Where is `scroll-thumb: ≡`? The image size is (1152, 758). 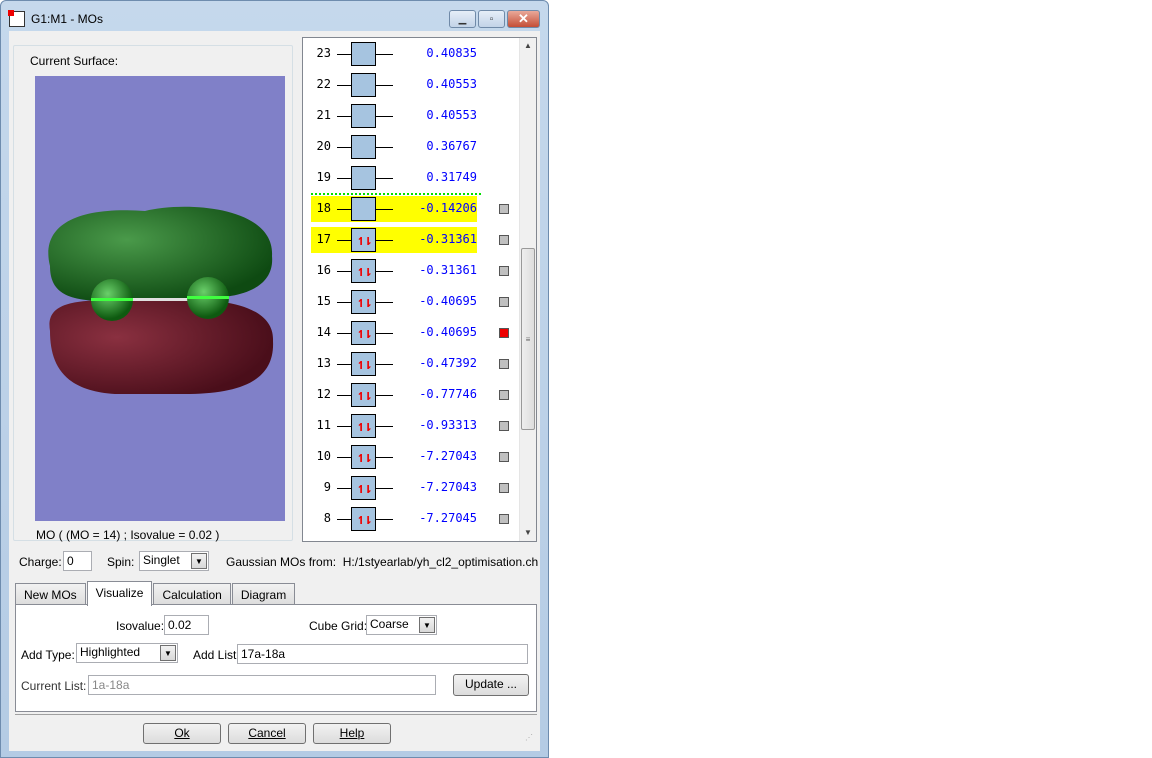 scroll-thumb: ≡ is located at coordinates (528, 339).